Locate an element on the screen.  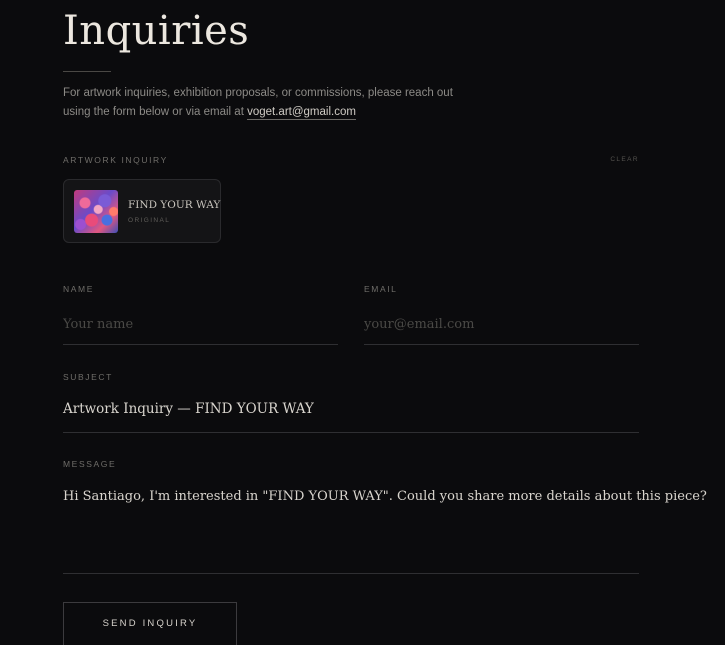
email-field: EMAIL is located at coordinates (501, 315).